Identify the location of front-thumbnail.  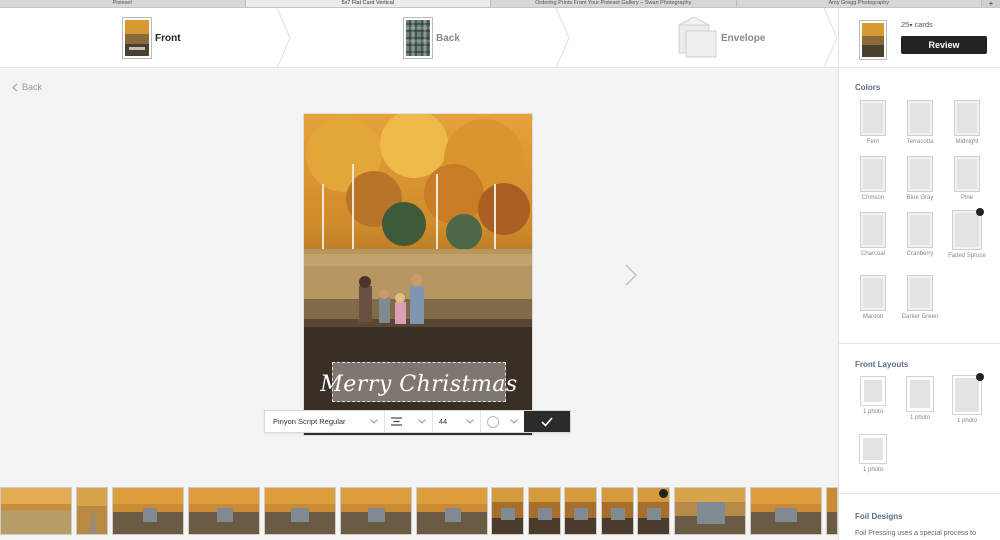
(137, 38).